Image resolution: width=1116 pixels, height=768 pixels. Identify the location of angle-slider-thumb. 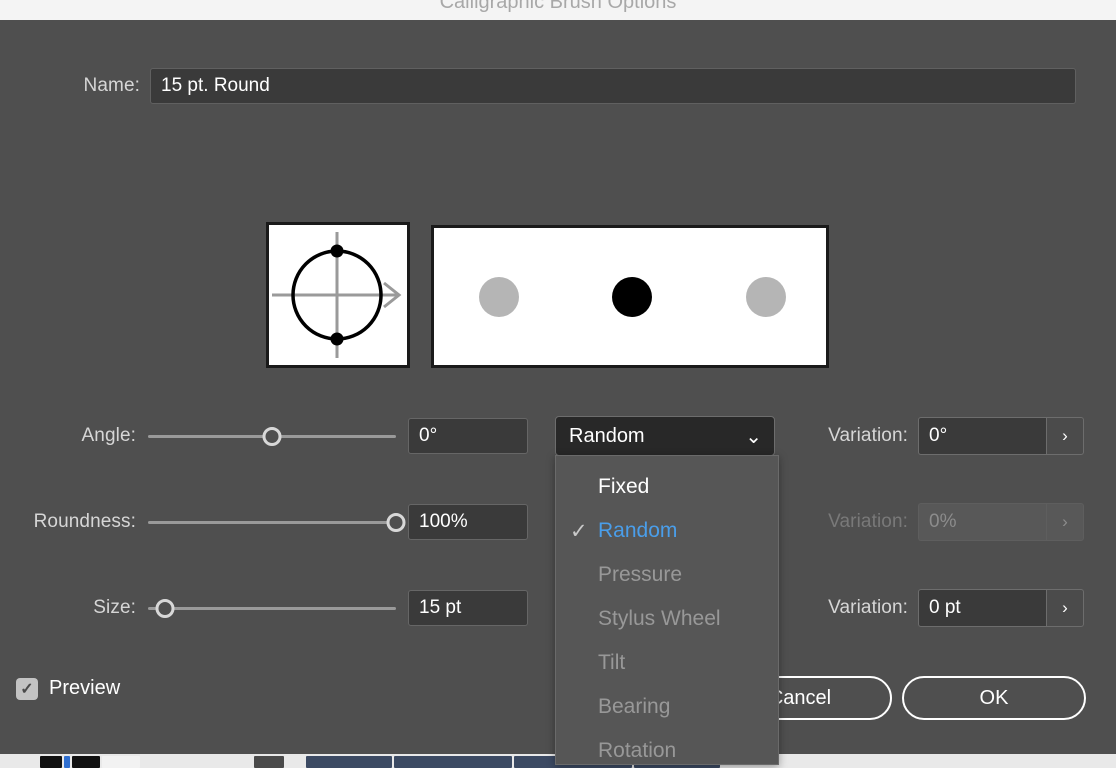
(272, 436).